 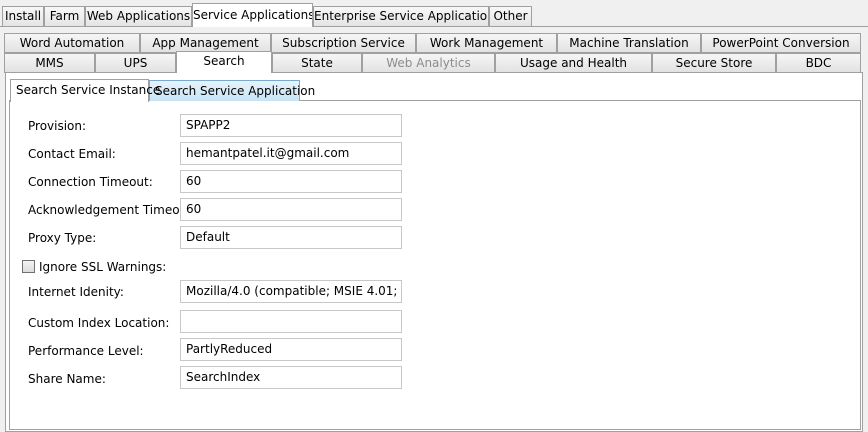 What do you see at coordinates (573, 63) in the screenshot?
I see `tab-usage-and-health: Usage and Health` at bounding box center [573, 63].